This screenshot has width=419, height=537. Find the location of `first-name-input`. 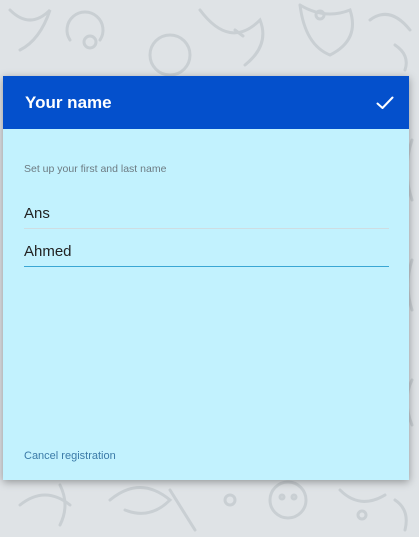

first-name-input is located at coordinates (206, 214).